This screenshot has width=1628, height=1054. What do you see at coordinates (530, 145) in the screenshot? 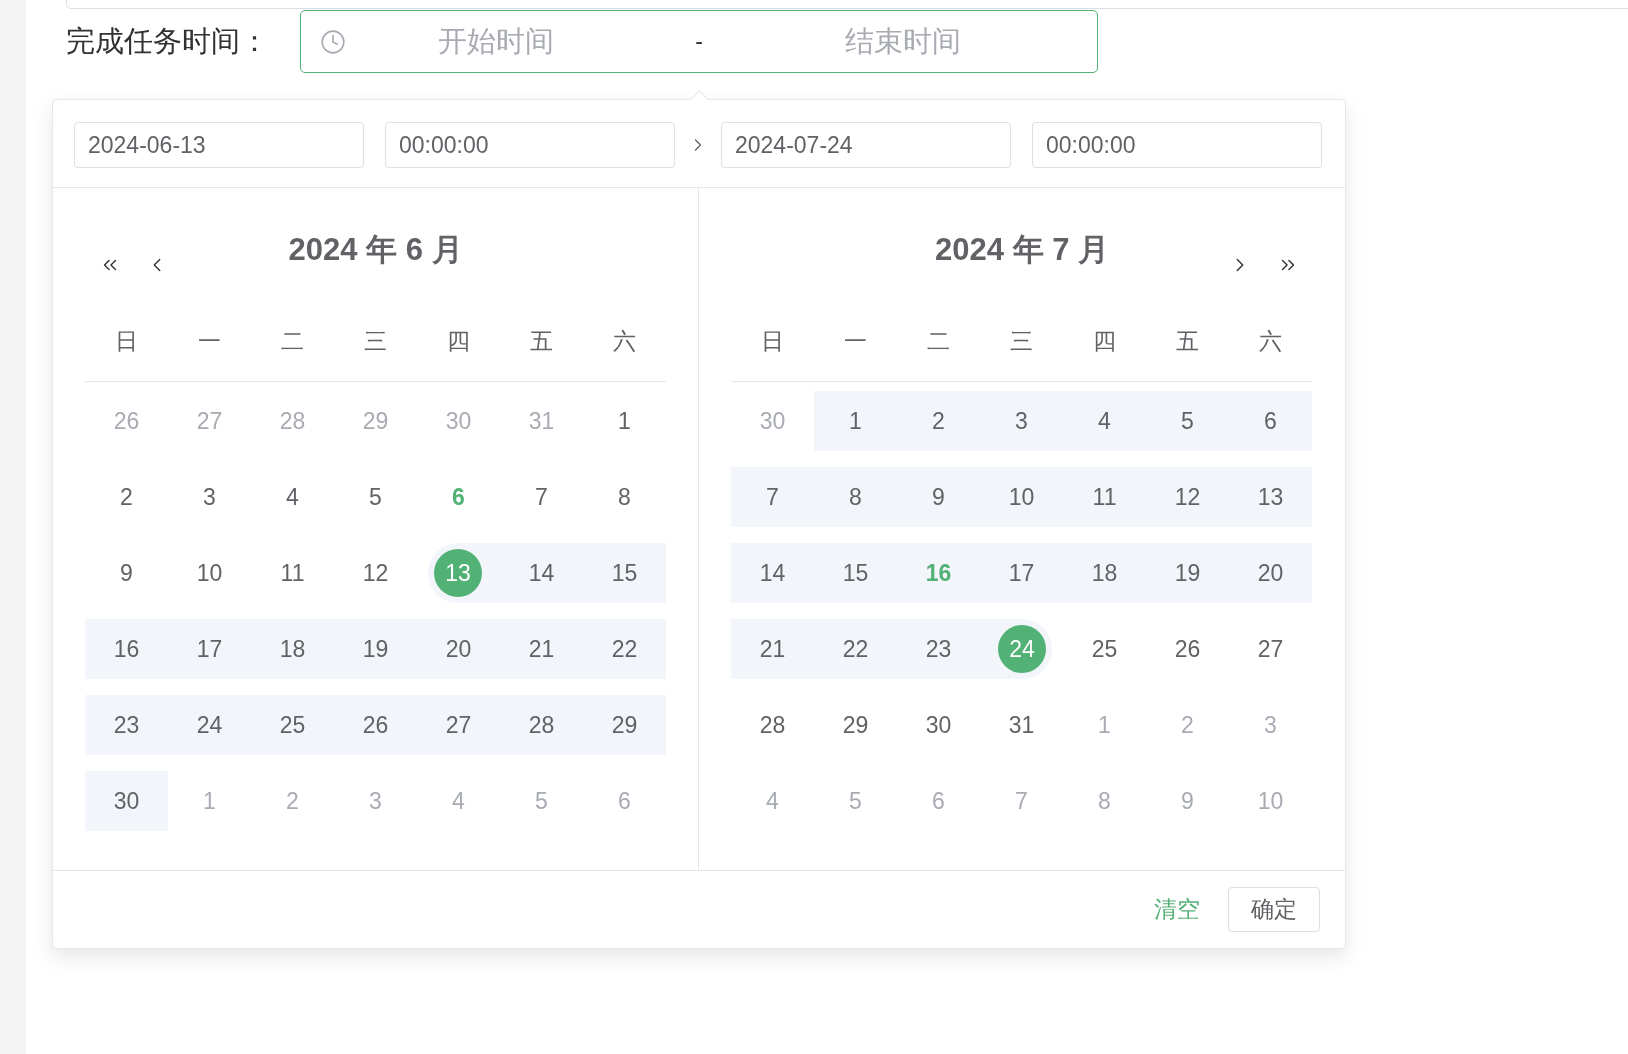
I see `start-time-field: 00:00:00` at bounding box center [530, 145].